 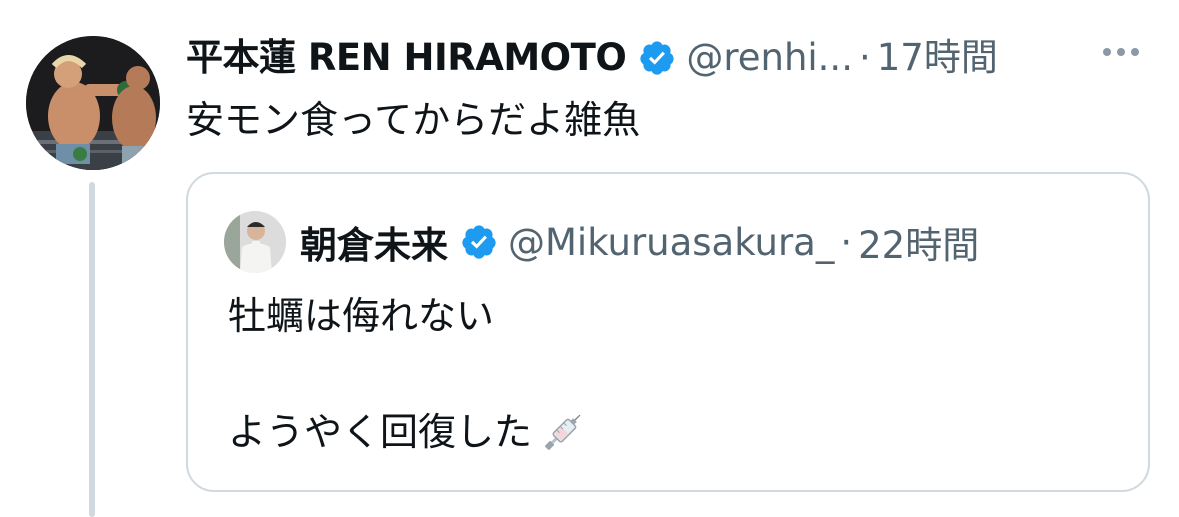 What do you see at coordinates (361, 316) in the screenshot?
I see `quoted-tweet-text-line1: 牡蠣は侮れない` at bounding box center [361, 316].